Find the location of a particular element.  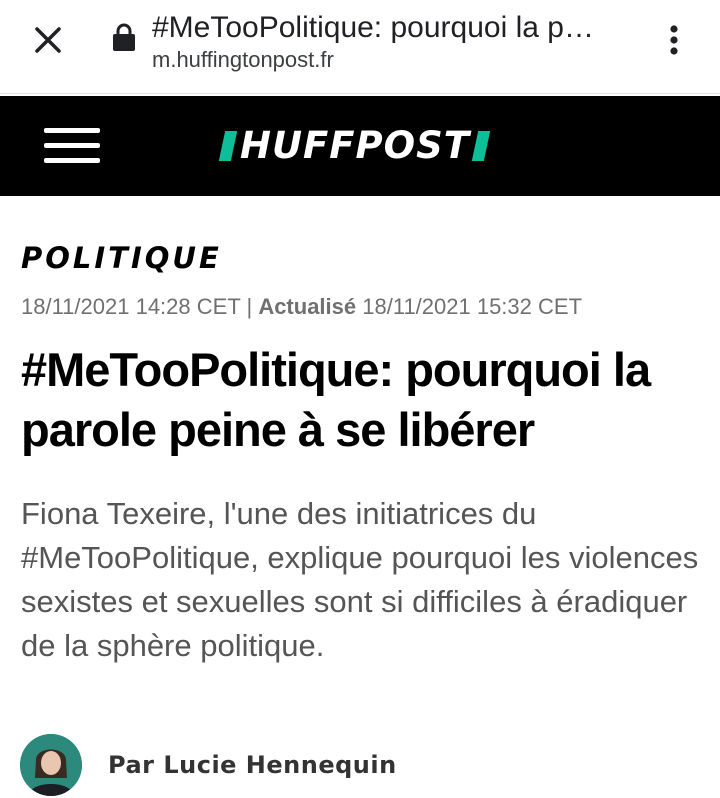

url-bar: m.huffingtonpost.fr is located at coordinates (243, 60).